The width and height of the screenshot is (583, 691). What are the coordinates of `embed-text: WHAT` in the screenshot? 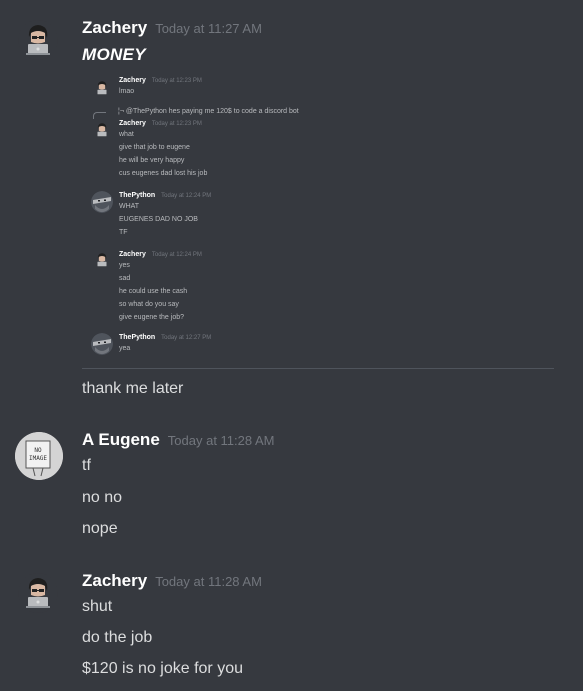 It's located at (129, 206).